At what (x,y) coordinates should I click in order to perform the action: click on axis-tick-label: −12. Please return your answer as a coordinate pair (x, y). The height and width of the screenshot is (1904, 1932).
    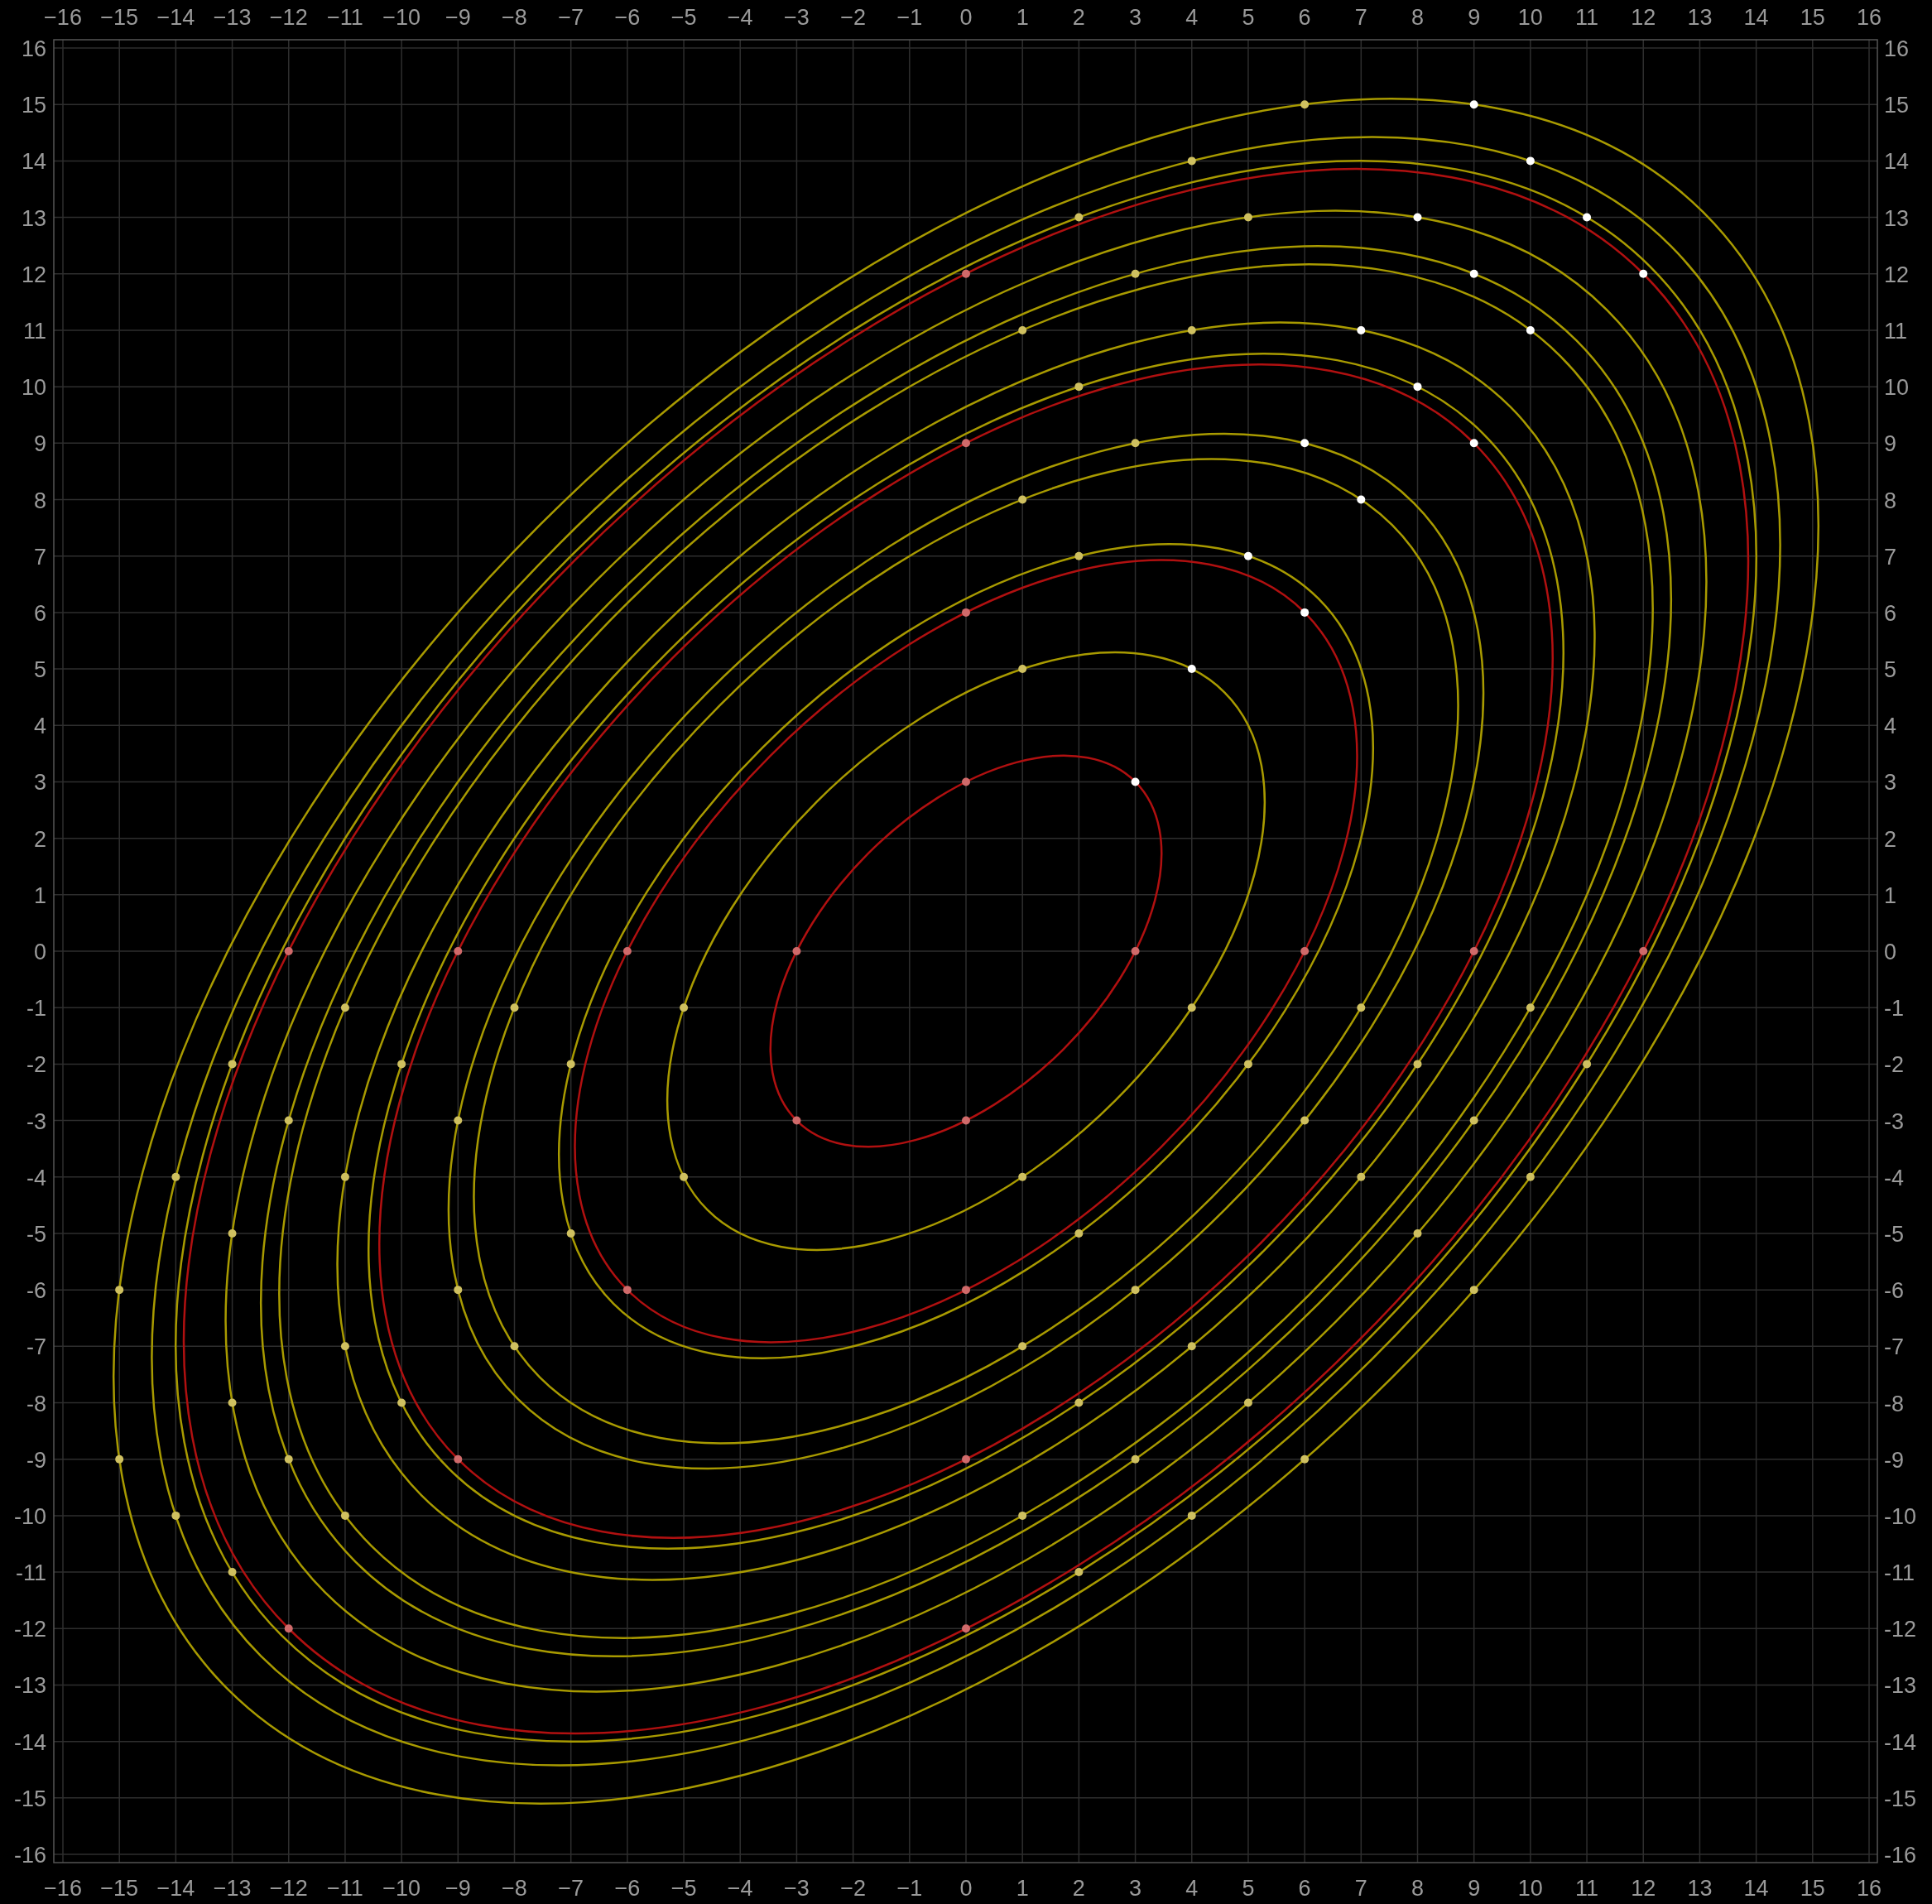
    Looking at the image, I should click on (288, 1888).